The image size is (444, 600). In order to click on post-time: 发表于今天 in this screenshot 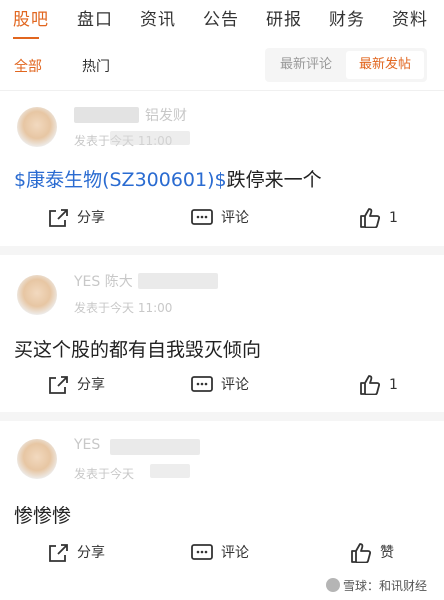, I will do `click(104, 474)`.